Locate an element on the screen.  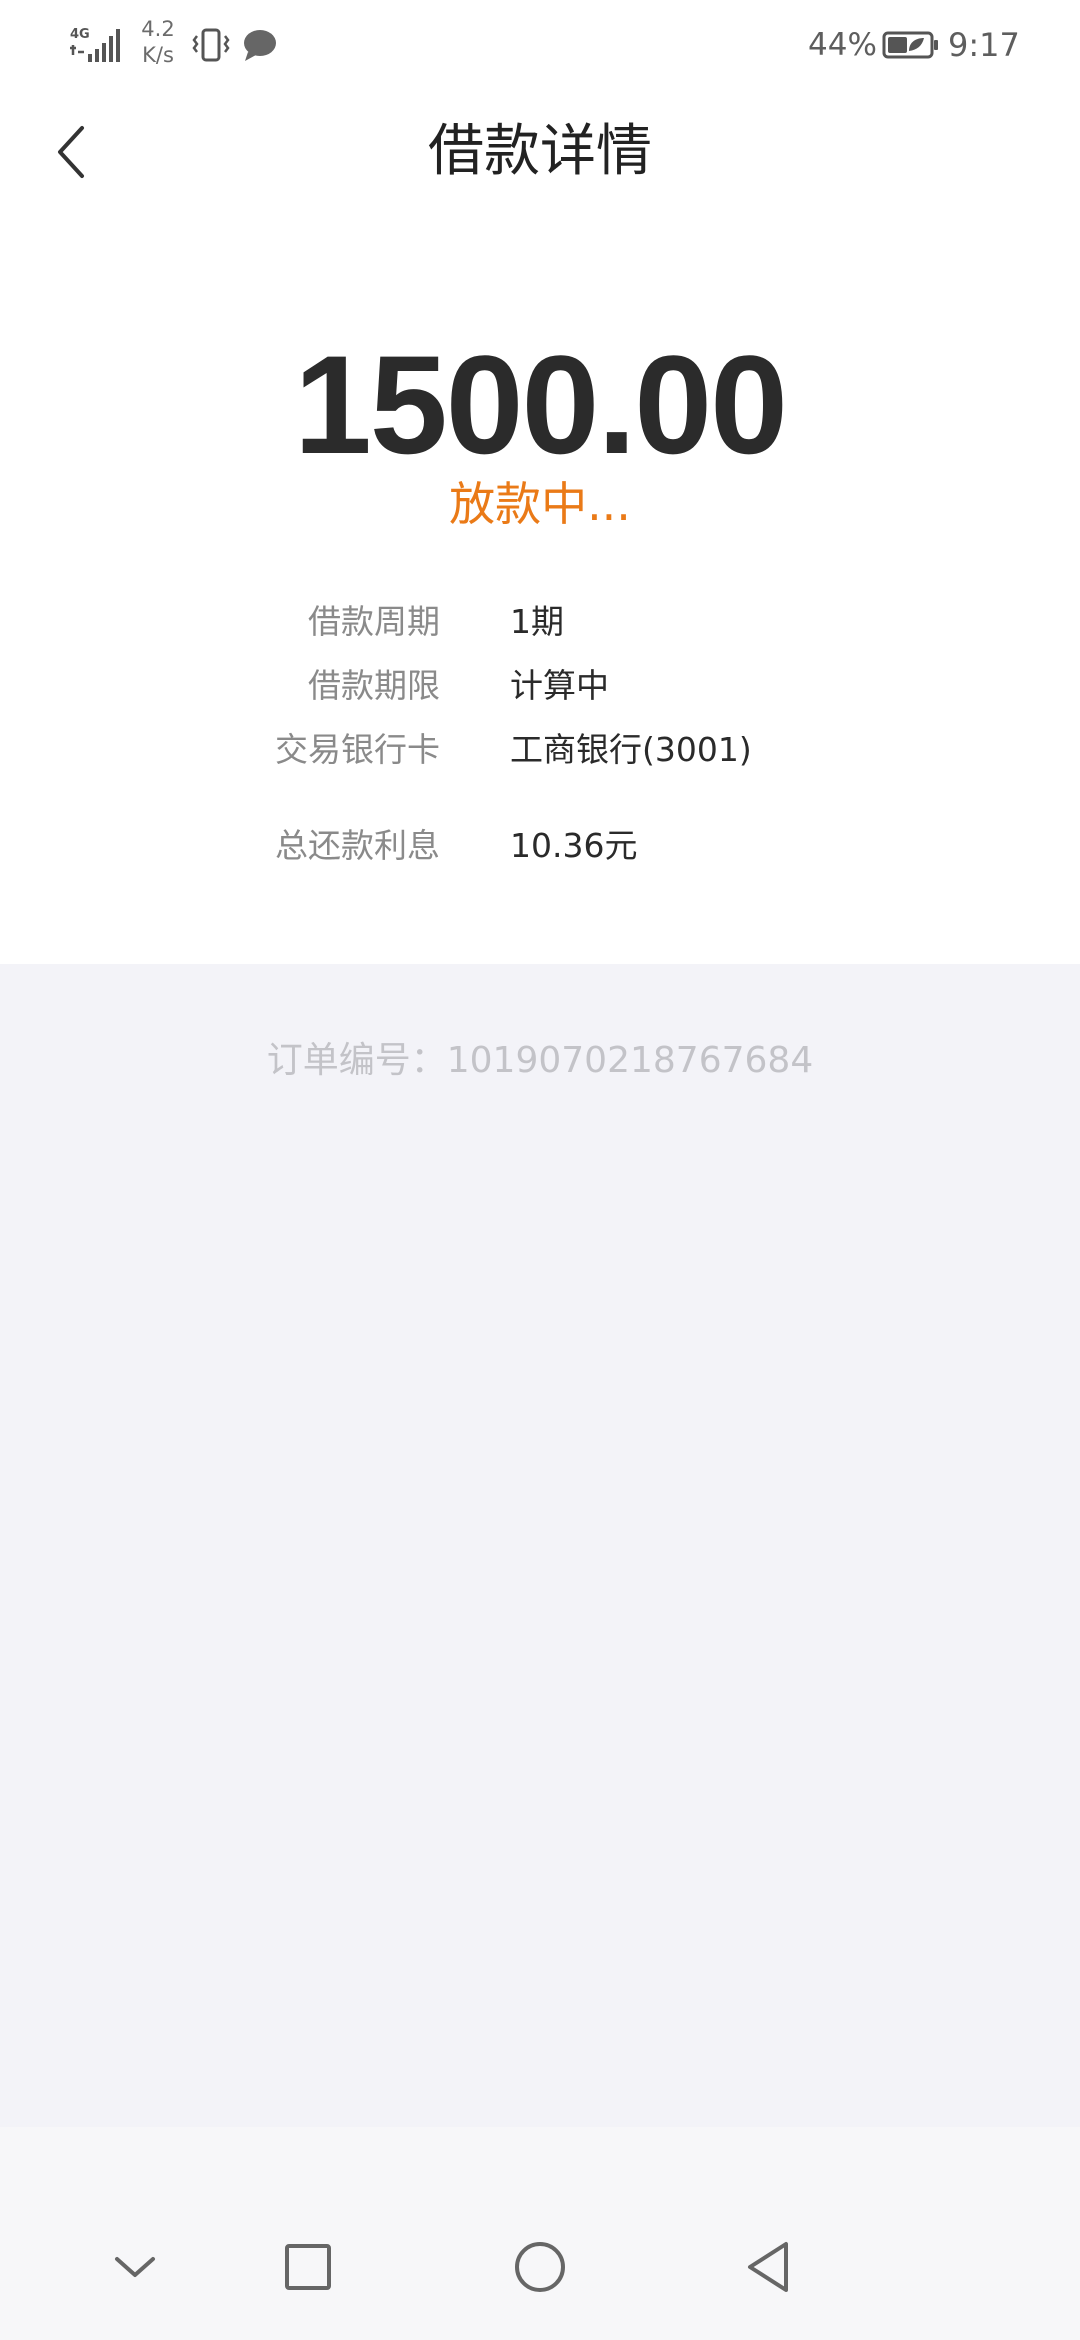
detail-row-interest: 总还款利息 10.36元 is located at coordinates (540, 846).